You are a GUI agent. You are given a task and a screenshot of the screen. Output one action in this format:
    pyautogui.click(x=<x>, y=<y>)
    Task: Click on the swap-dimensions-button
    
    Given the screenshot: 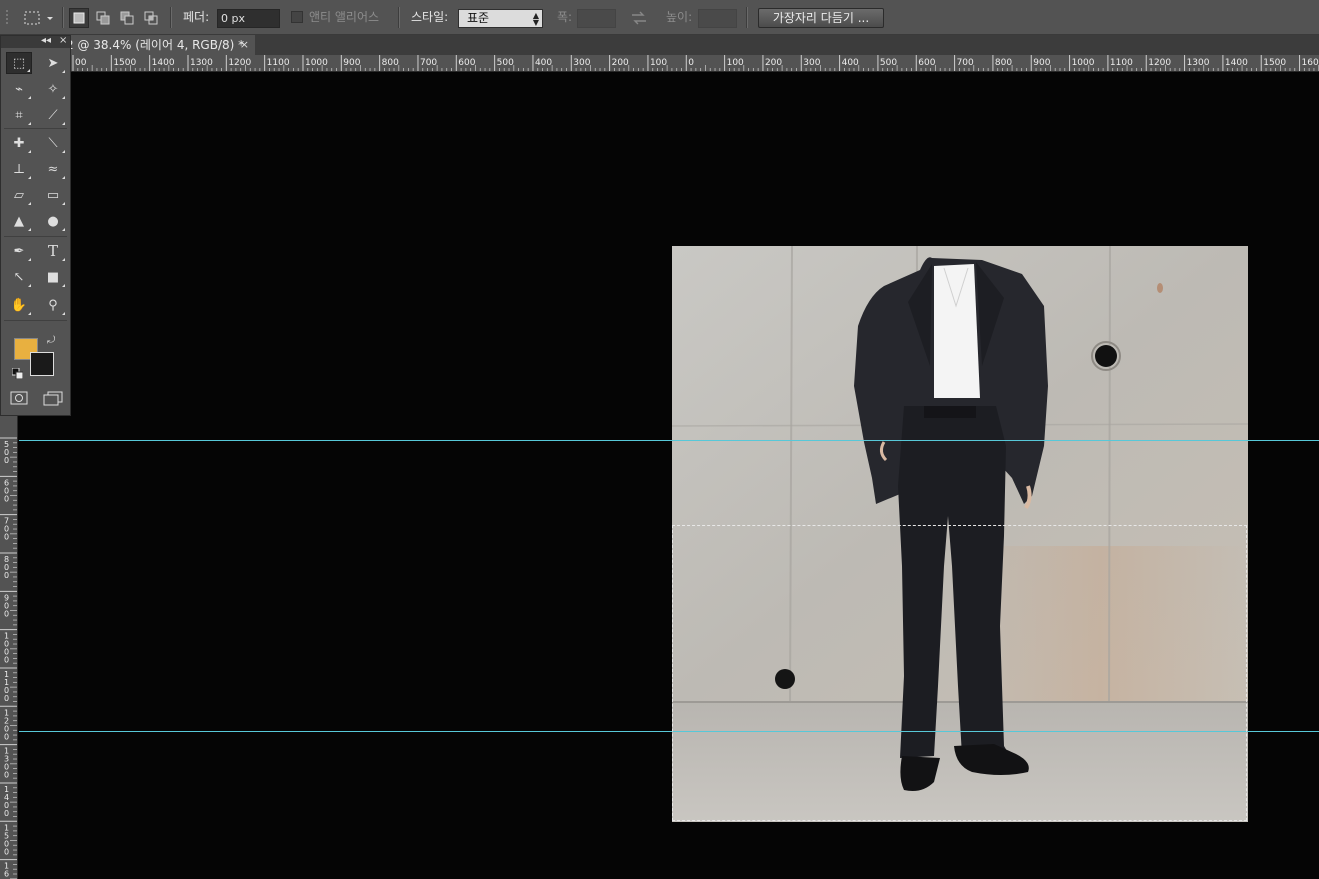 What is the action you would take?
    pyautogui.click(x=639, y=17)
    